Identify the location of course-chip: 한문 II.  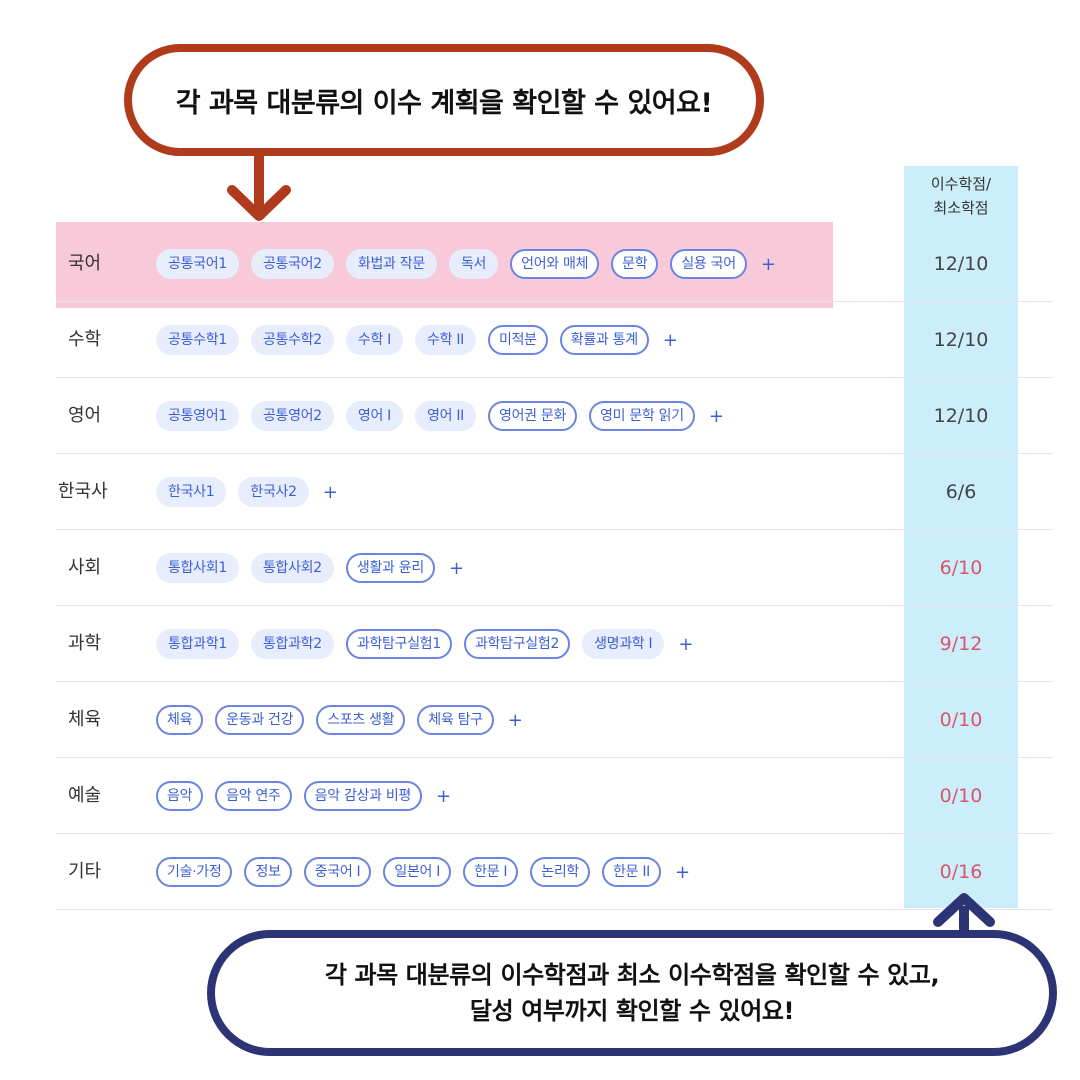
(631, 872).